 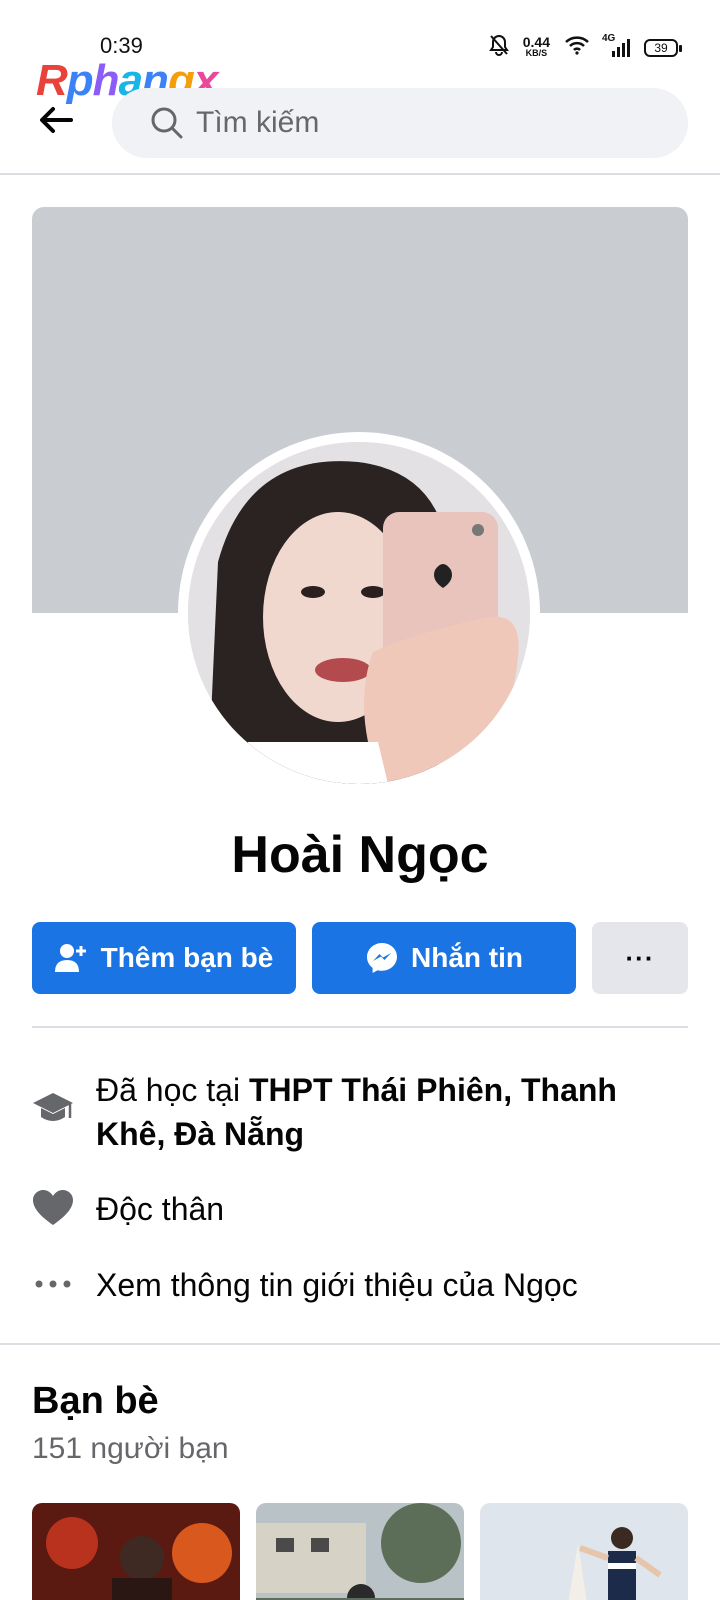 I want to click on status-icons: 0.44 KB/S 4G 39, so click(x=585, y=47).